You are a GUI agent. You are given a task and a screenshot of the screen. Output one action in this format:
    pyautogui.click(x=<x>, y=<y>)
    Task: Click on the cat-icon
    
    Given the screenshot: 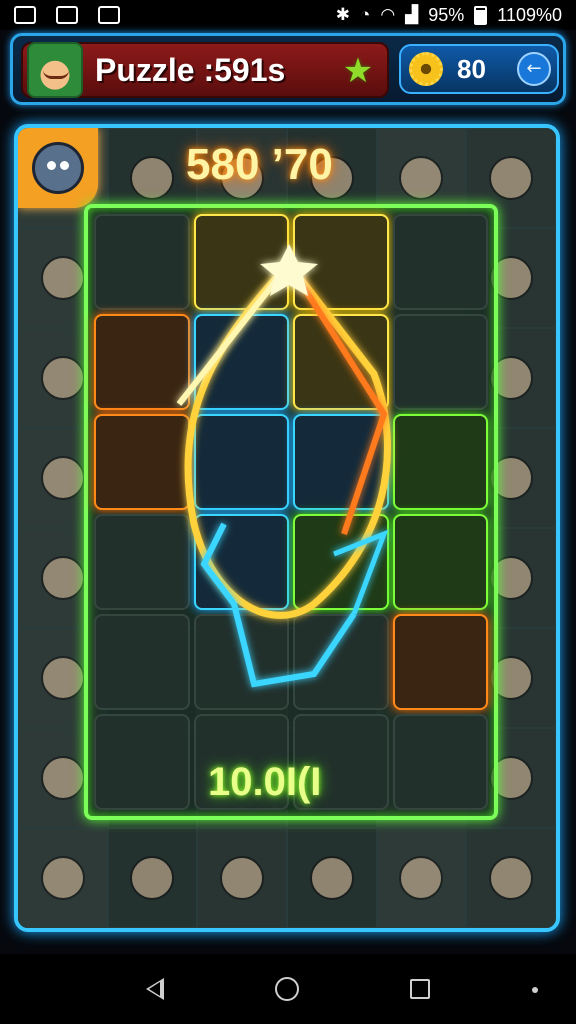 What is the action you would take?
    pyautogui.click(x=58, y=168)
    